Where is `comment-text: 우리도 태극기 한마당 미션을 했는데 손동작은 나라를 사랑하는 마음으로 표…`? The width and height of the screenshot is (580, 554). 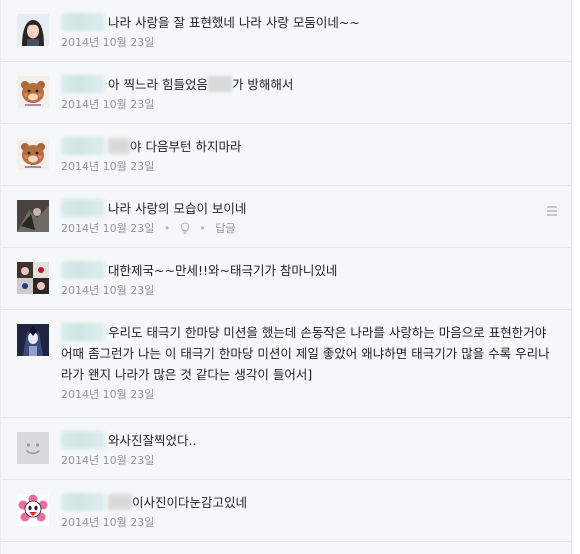 comment-text: 우리도 태극기 한마당 미션을 했는데 손동작은 나라를 사랑하는 마음으로 표… is located at coordinates (305, 353).